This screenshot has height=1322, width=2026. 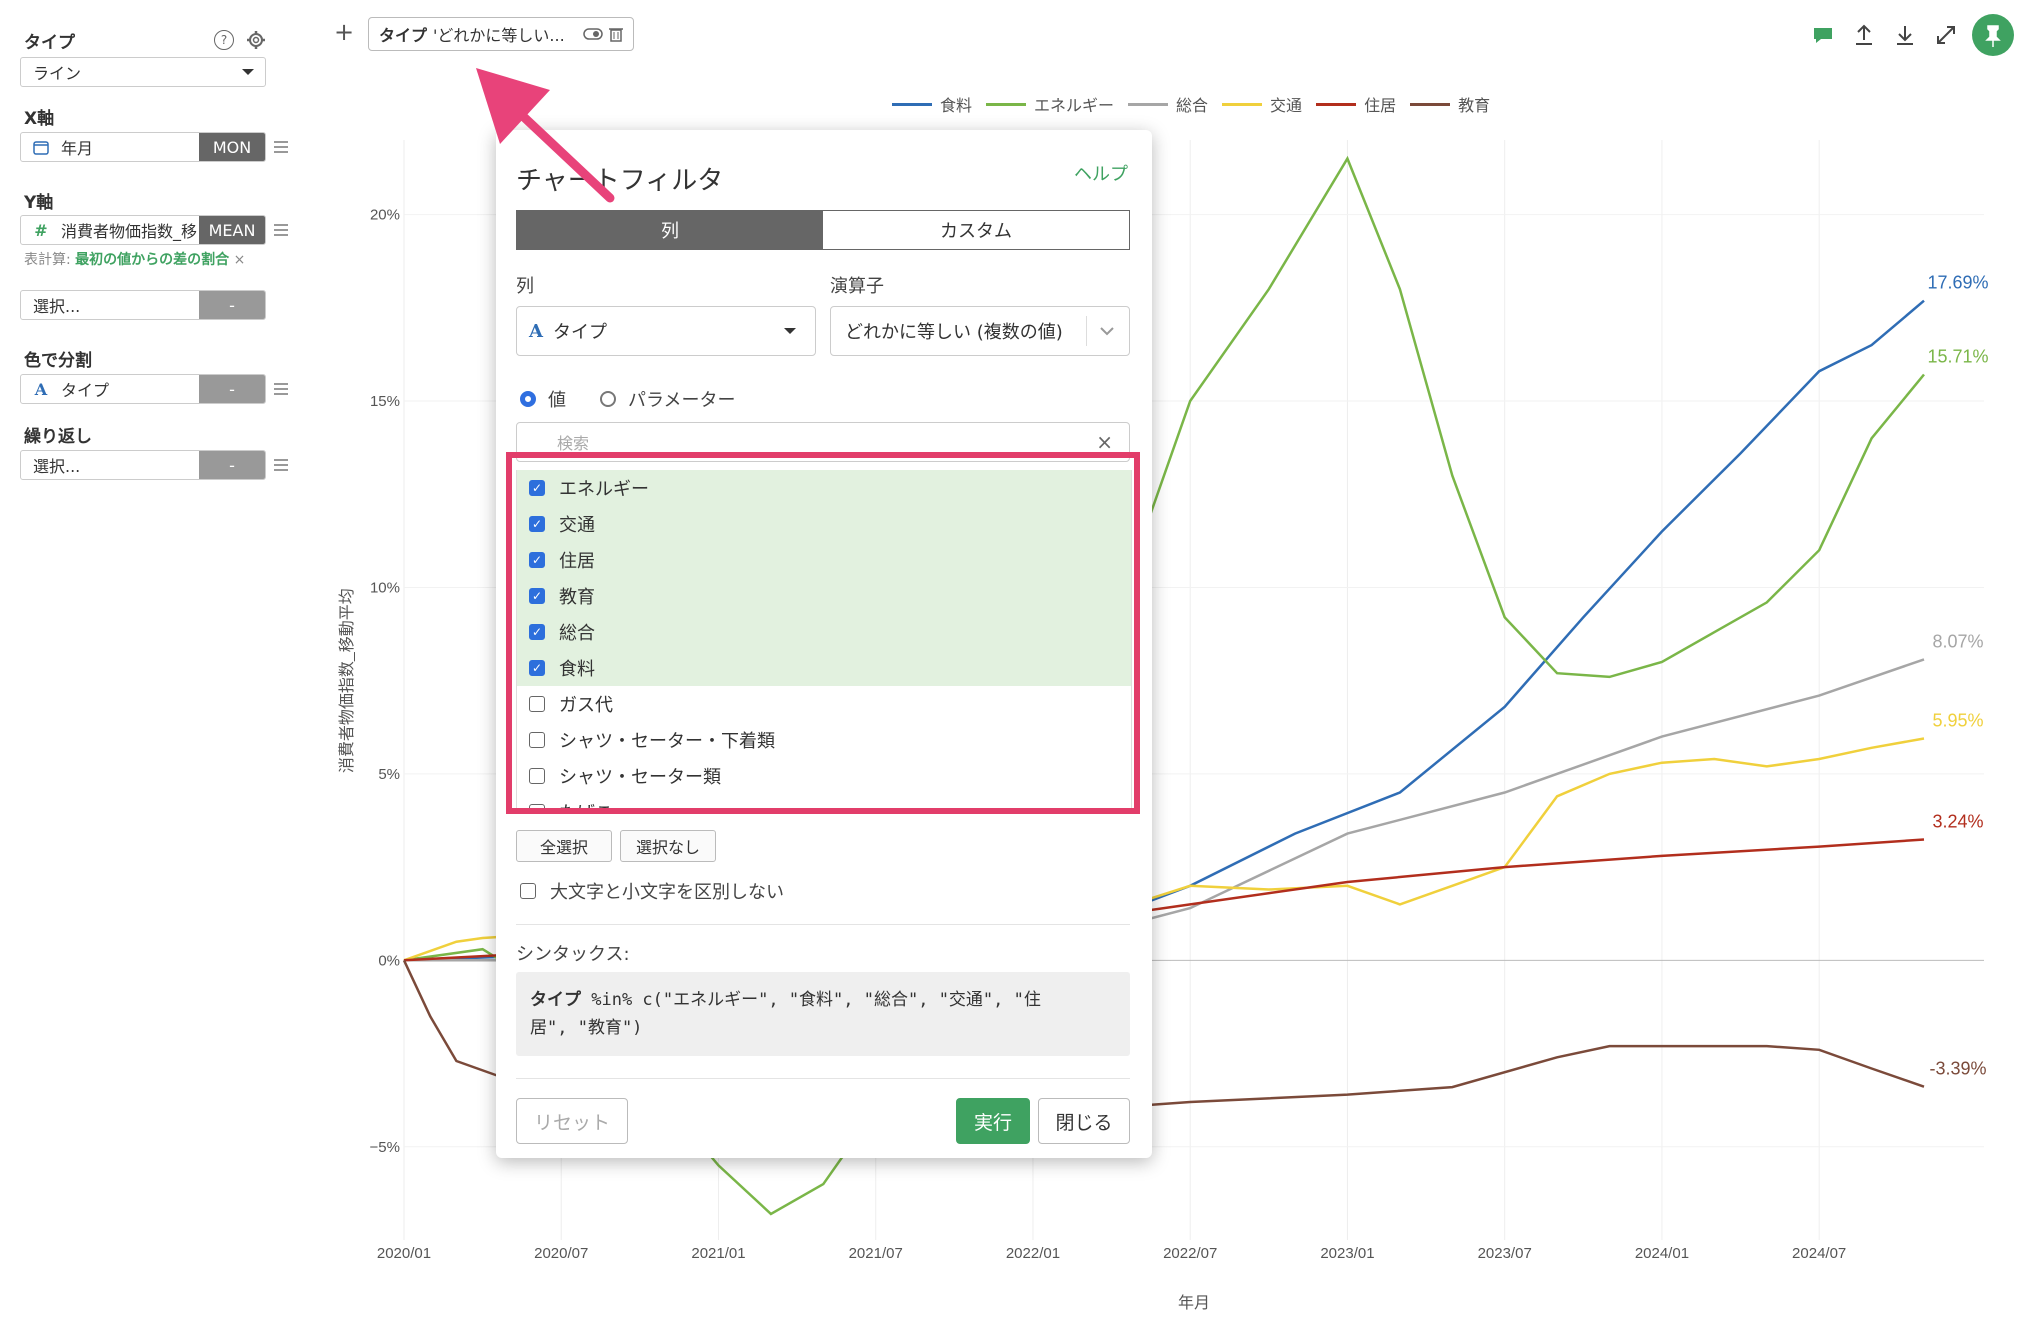 What do you see at coordinates (1957, 720) in the screenshot?
I see `series-end-label: 5.95%` at bounding box center [1957, 720].